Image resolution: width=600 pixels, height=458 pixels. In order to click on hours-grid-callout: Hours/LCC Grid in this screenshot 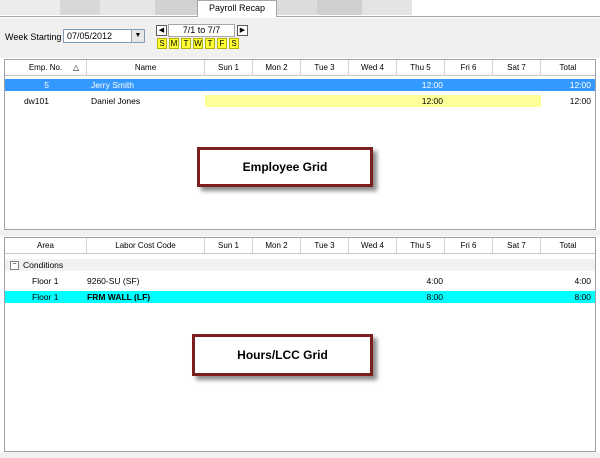, I will do `click(282, 355)`.